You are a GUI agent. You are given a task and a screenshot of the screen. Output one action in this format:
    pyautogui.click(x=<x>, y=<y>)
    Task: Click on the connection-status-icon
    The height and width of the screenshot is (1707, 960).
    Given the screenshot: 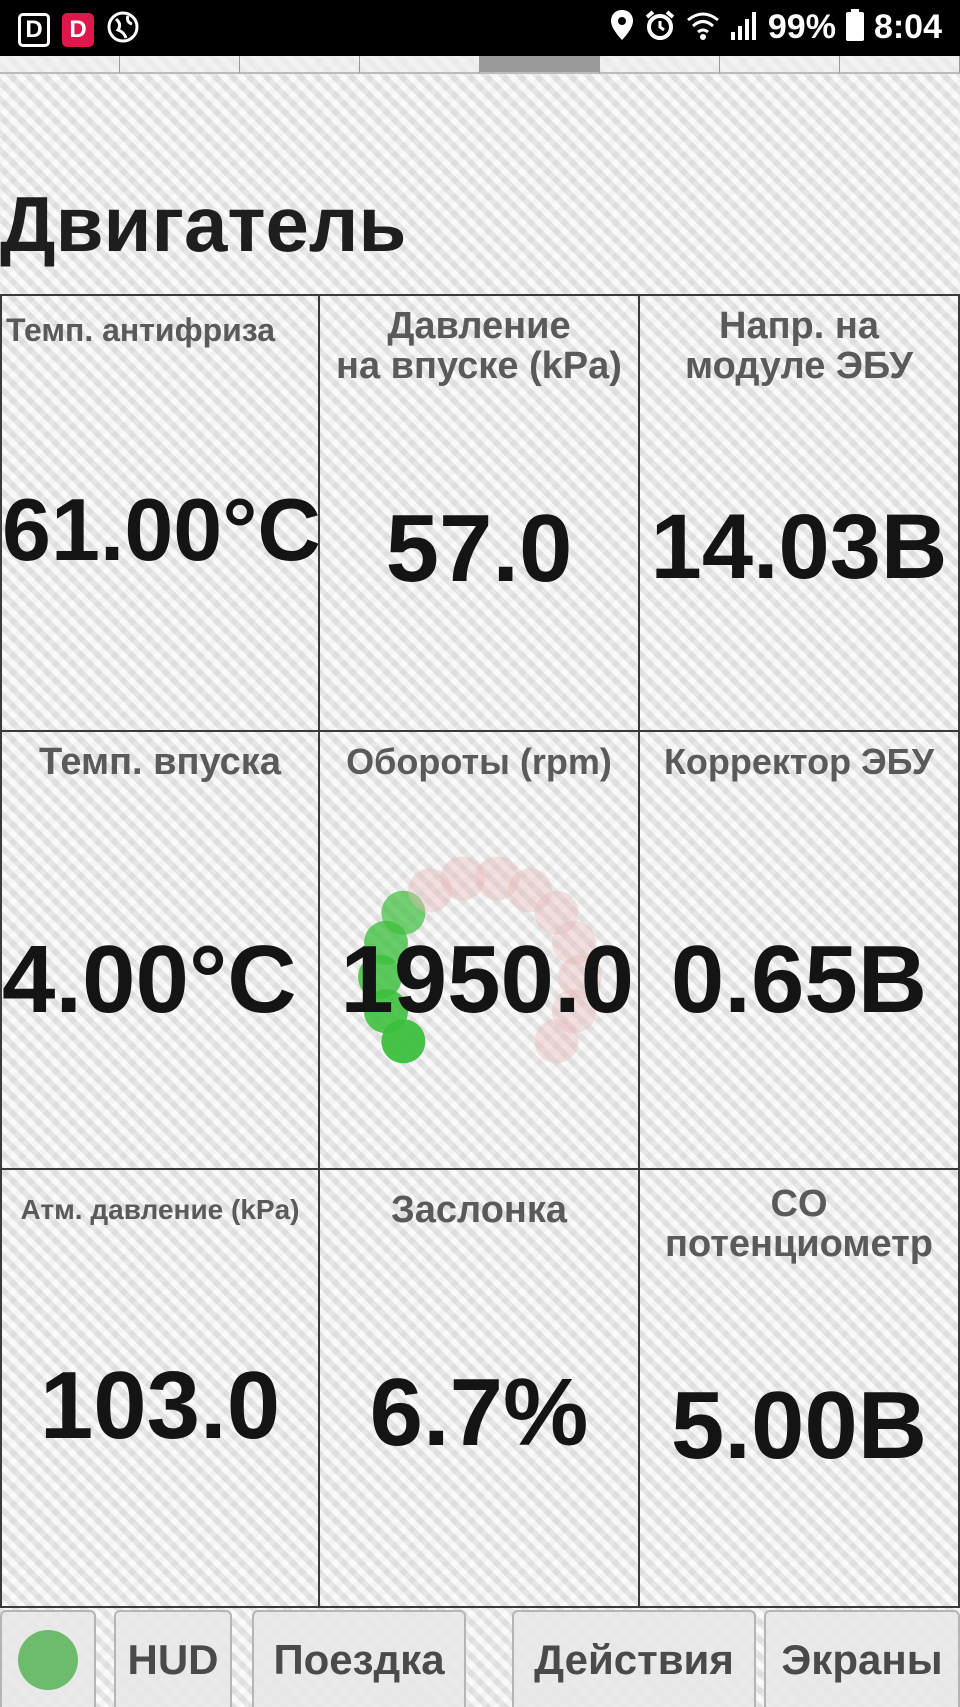 What is the action you would take?
    pyautogui.click(x=48, y=1659)
    